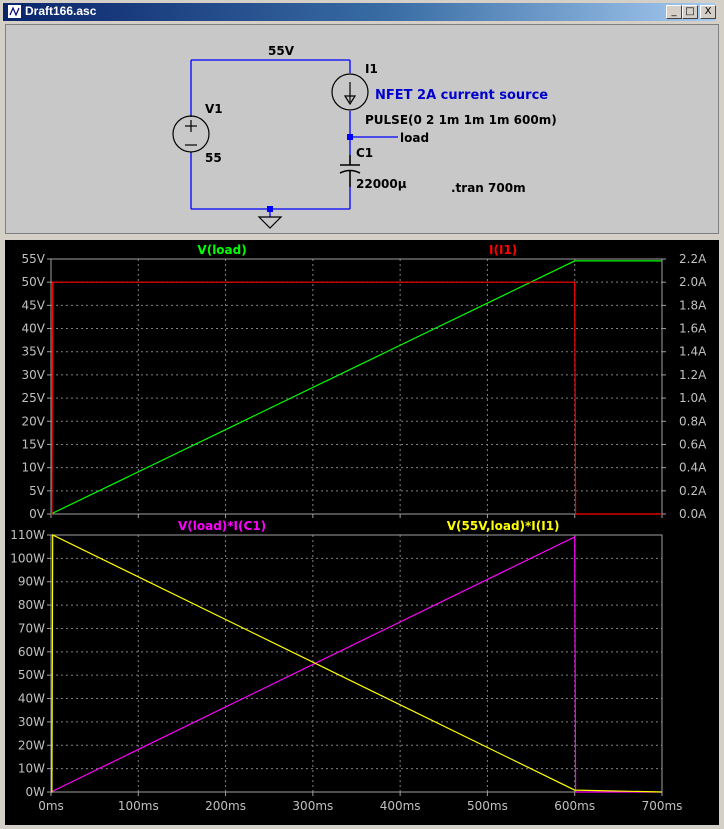 This screenshot has width=724, height=829. What do you see at coordinates (488, 188) in the screenshot?
I see `tran-directive: .tran 700m` at bounding box center [488, 188].